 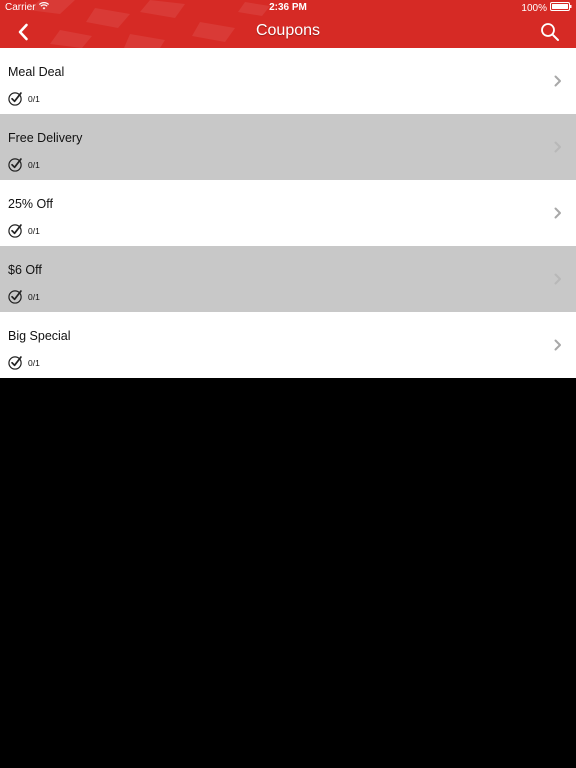 I want to click on page-title: Coupons, so click(x=288, y=30).